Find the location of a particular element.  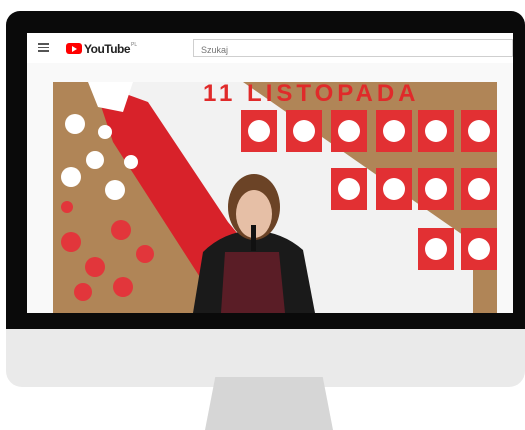

youtube-play-icon is located at coordinates (74, 48).